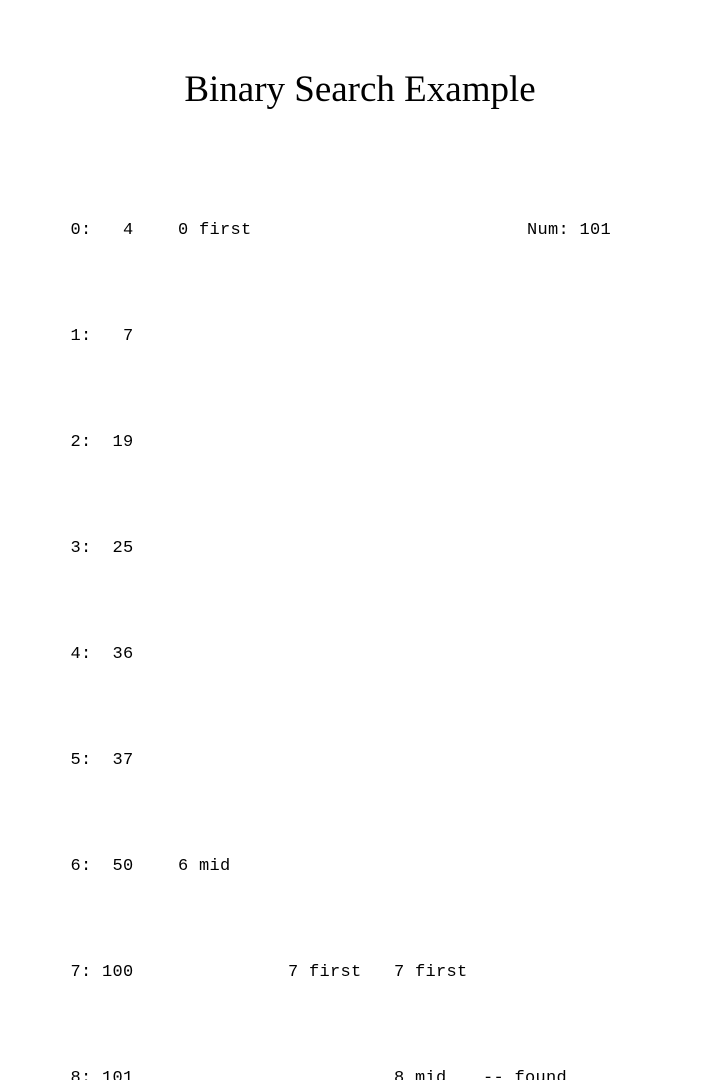  Describe the element at coordinates (109, 973) in the screenshot. I see `array-entry: 7: 100` at that location.